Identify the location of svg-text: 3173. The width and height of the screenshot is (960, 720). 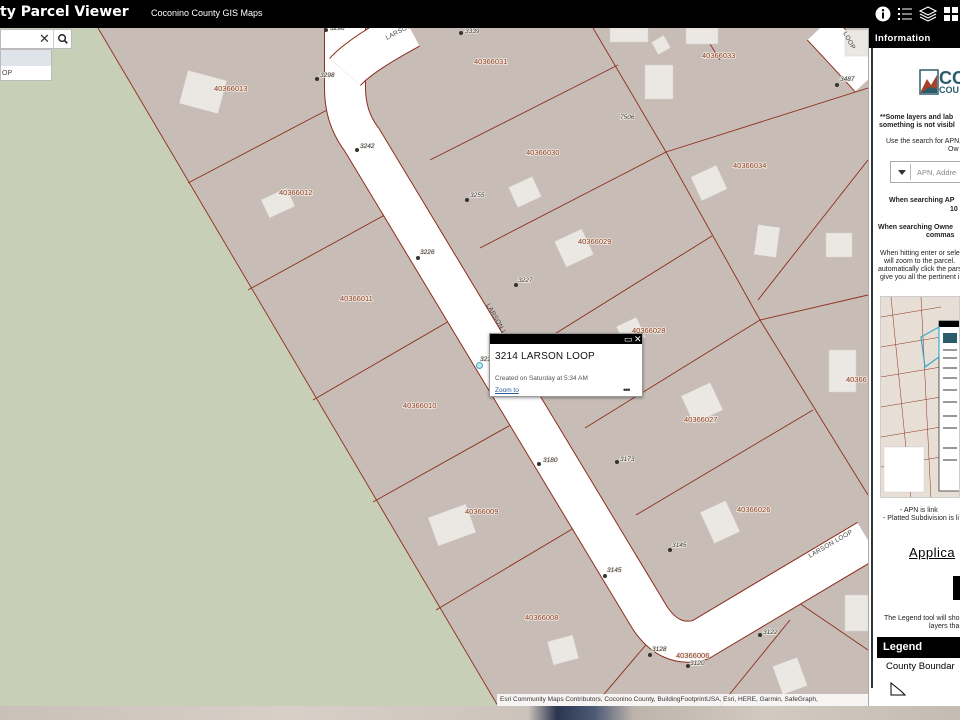
(627, 459).